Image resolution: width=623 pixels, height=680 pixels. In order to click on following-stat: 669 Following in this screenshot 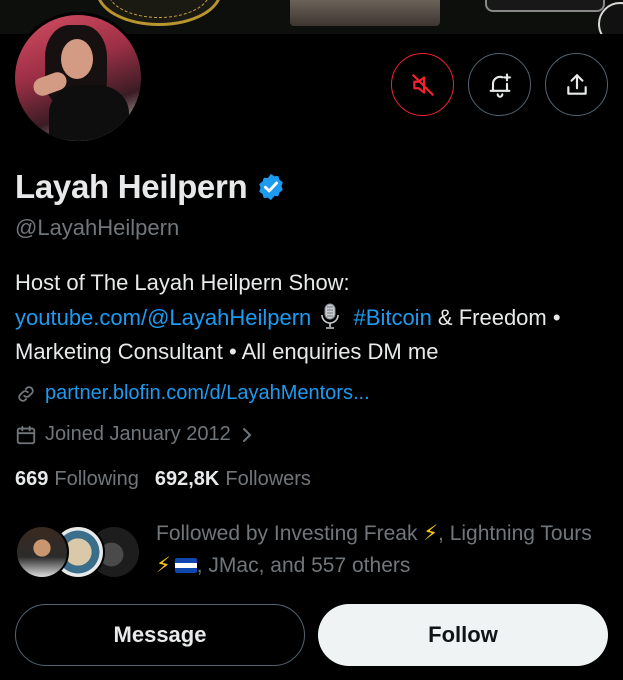, I will do `click(77, 479)`.